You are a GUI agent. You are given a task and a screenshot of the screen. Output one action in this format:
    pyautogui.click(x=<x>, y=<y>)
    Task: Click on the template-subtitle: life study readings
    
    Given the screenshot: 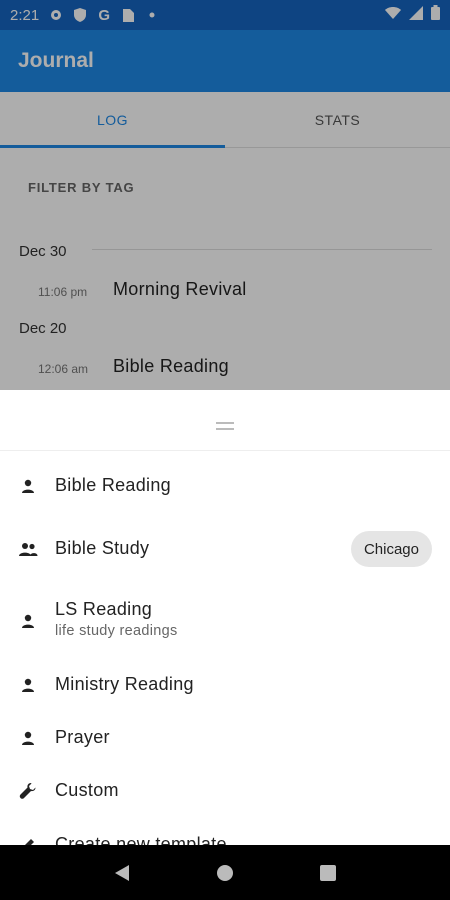 What is the action you would take?
    pyautogui.click(x=116, y=631)
    